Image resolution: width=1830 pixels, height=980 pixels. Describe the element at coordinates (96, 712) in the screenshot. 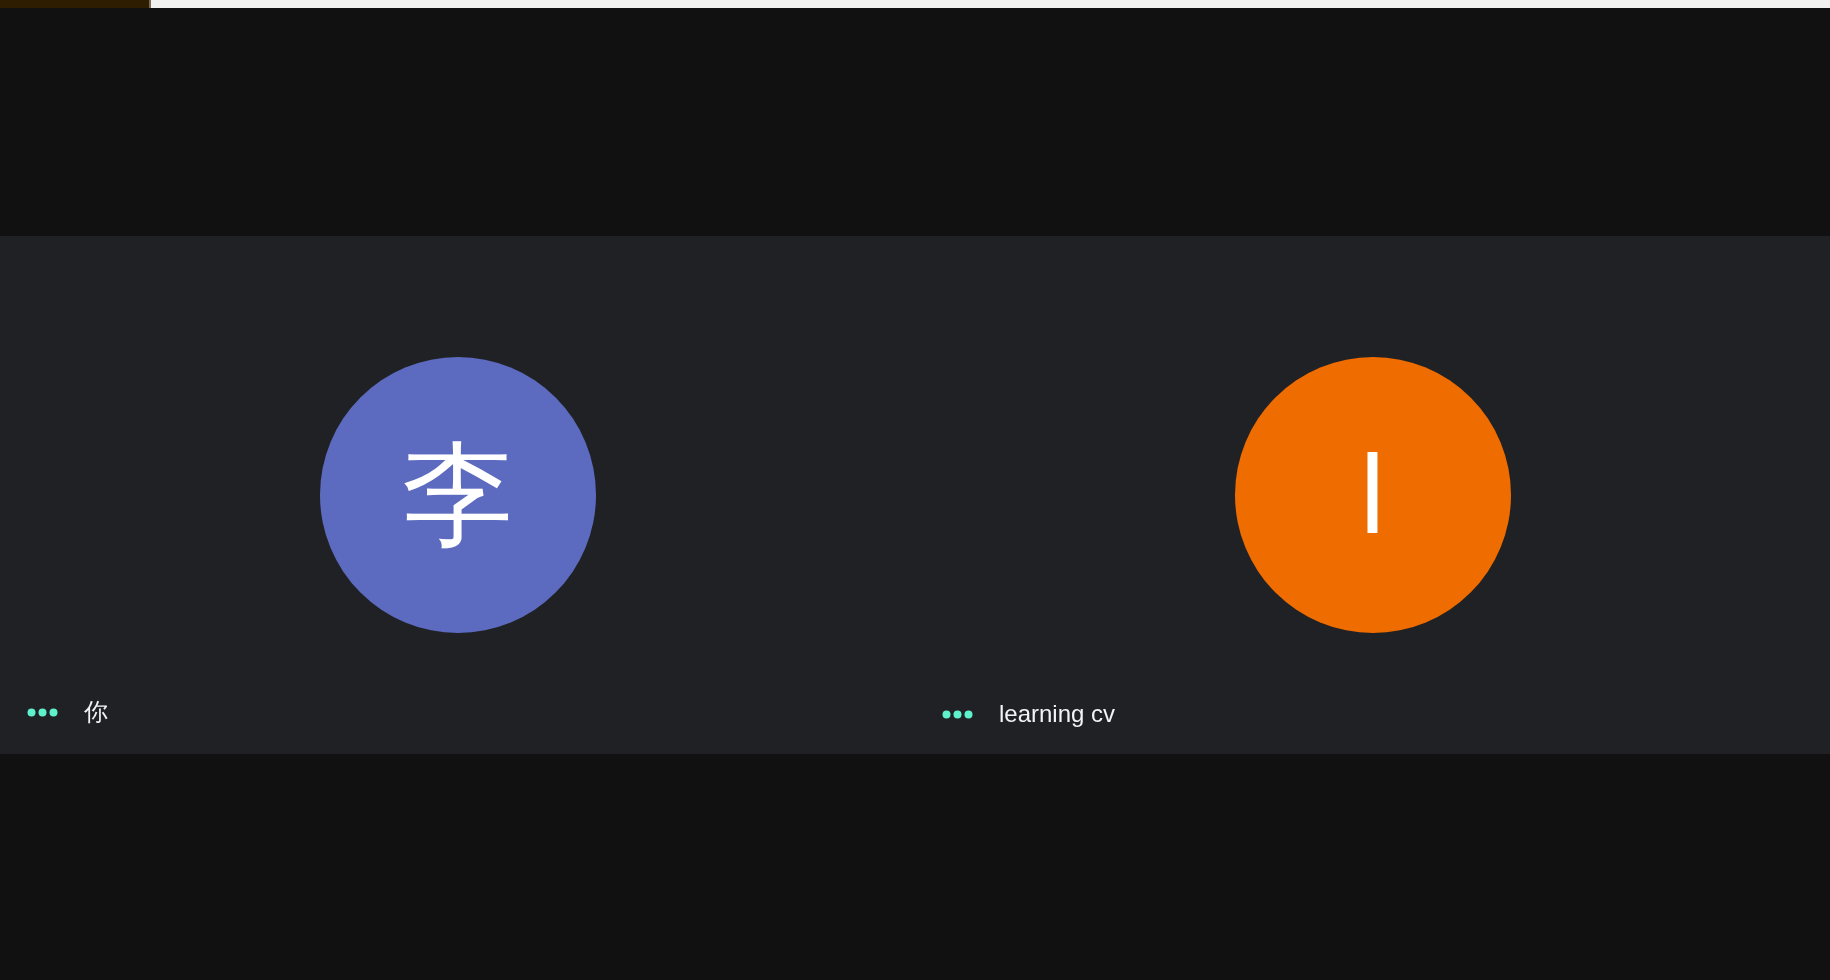

I see `participant-name: 你` at that location.